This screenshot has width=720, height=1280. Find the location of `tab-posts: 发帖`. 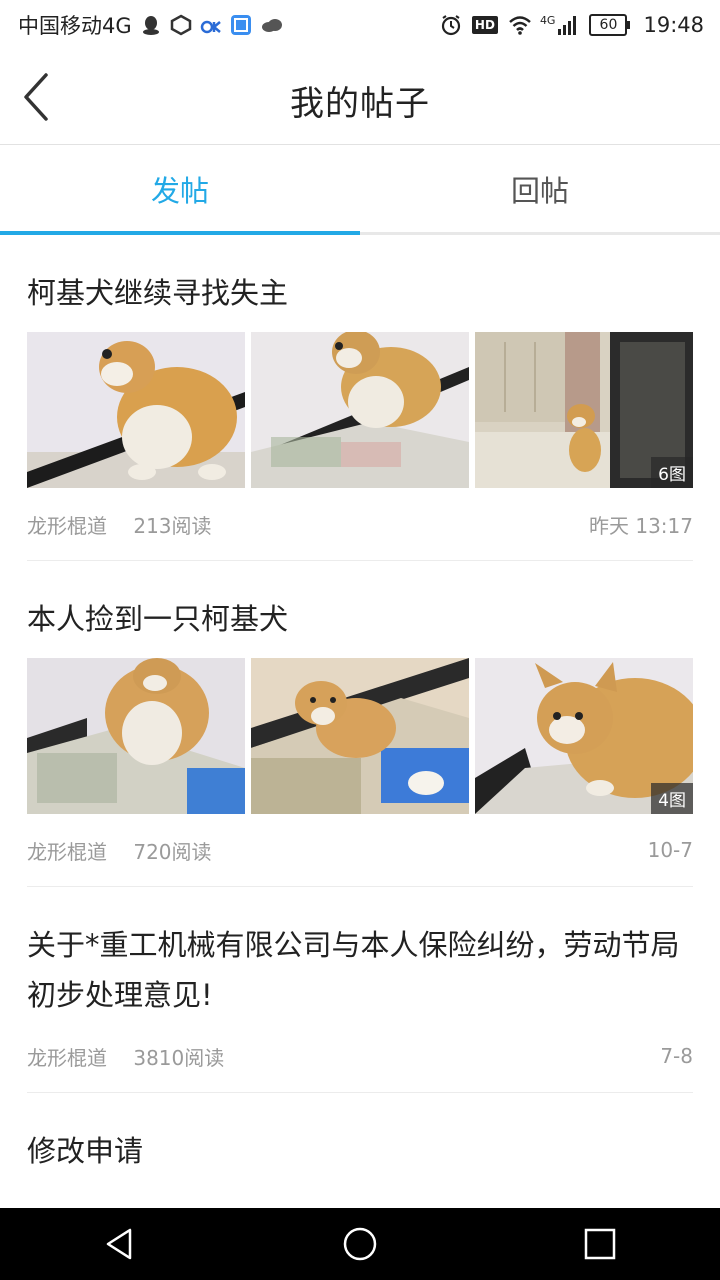

tab-posts: 发帖 is located at coordinates (180, 190).